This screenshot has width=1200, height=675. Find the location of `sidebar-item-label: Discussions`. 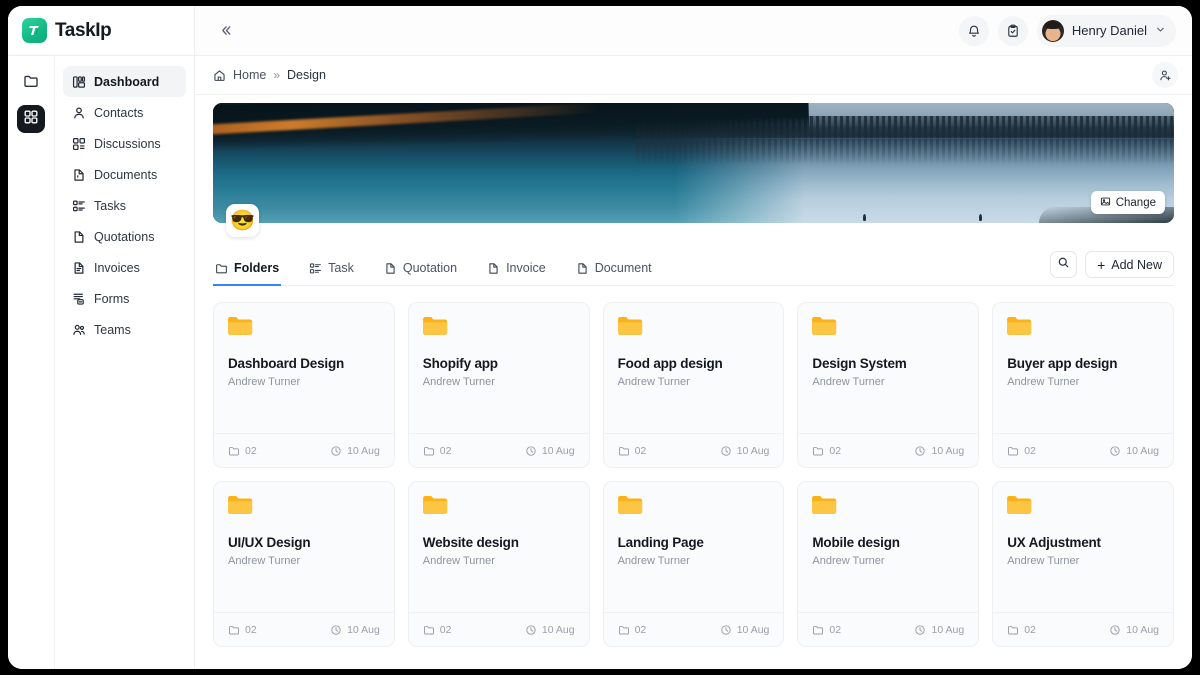

sidebar-item-label: Discussions is located at coordinates (127, 143).